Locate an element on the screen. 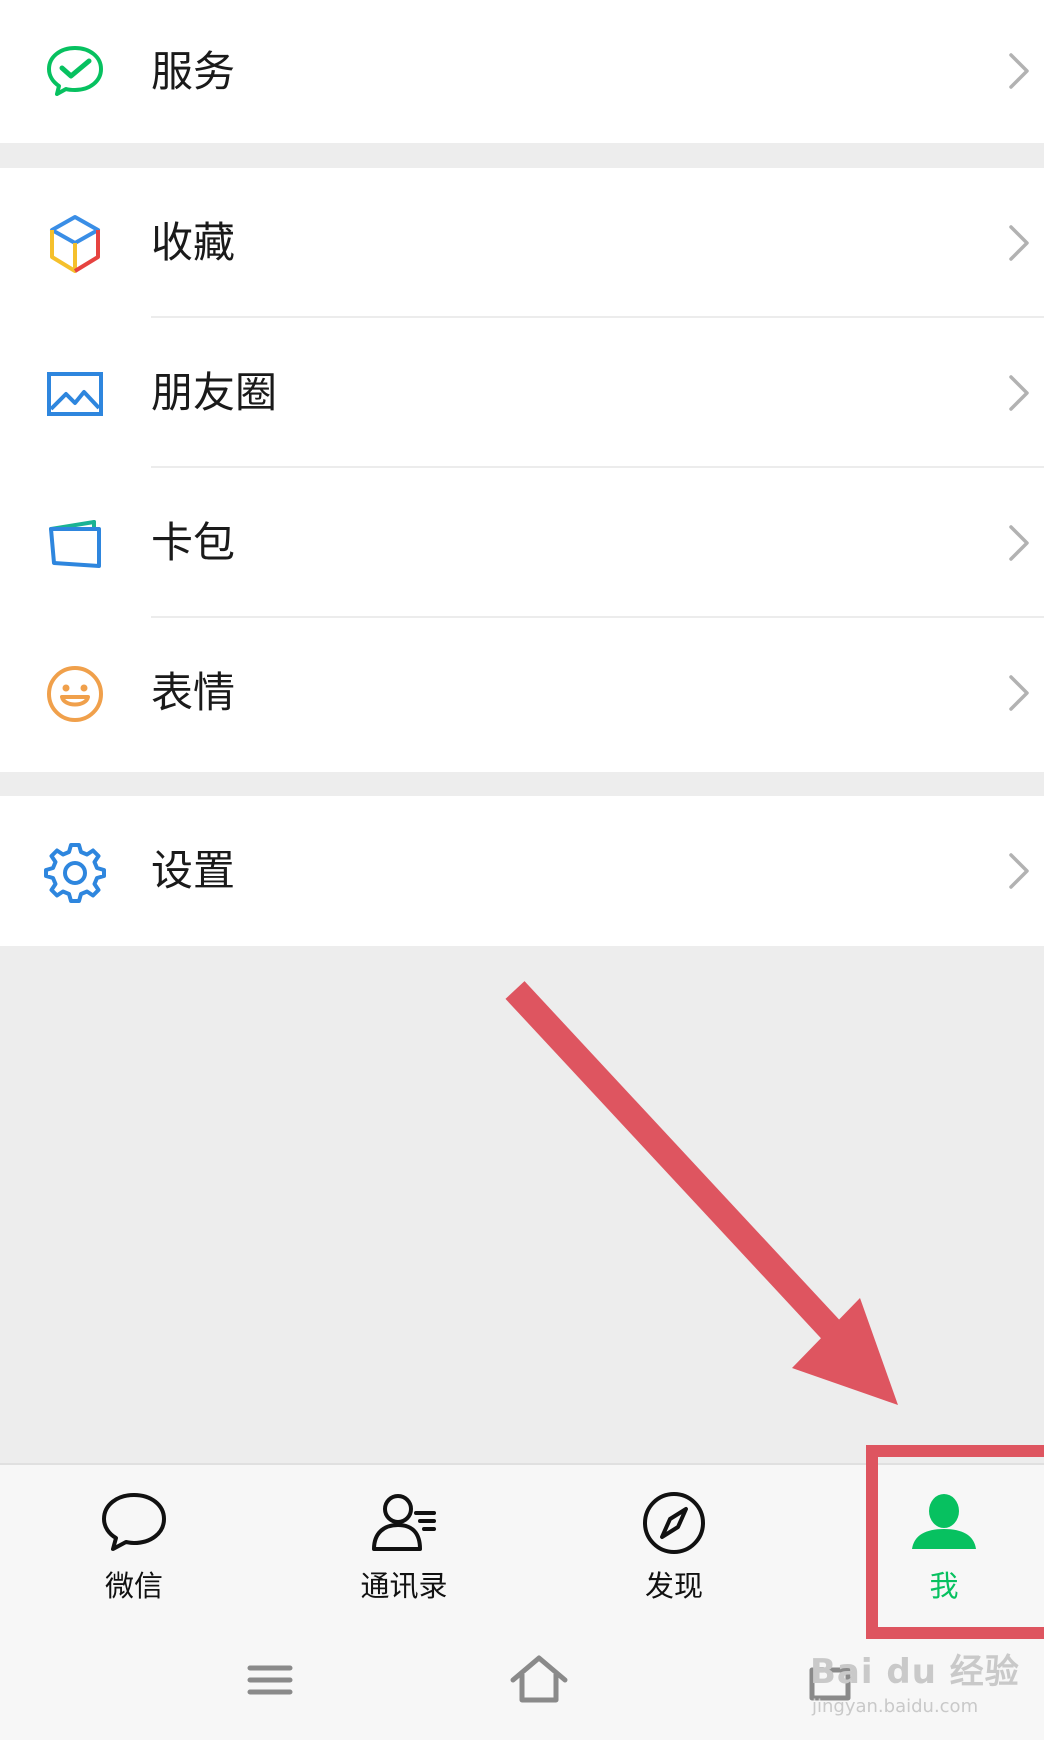 Image resolution: width=1044 pixels, height=1740 pixels. menu-item-favorites: 收藏 is located at coordinates (522, 243).